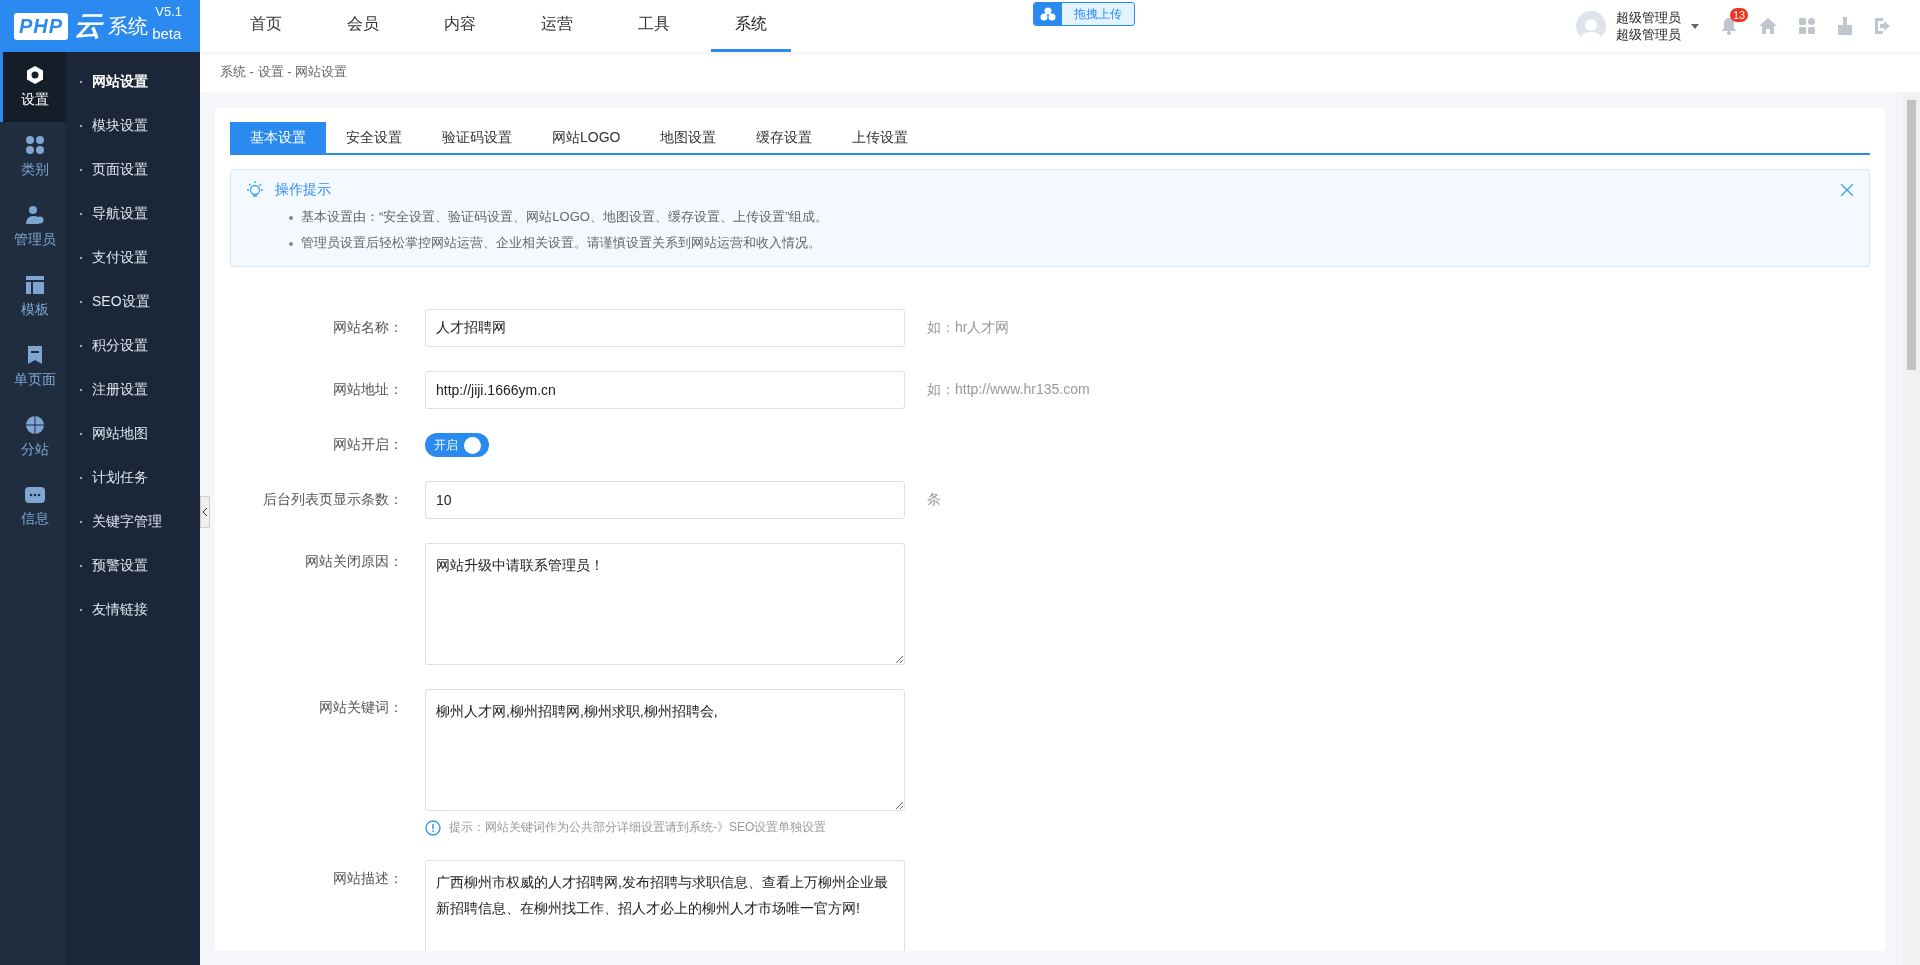 Image resolution: width=1920 pixels, height=965 pixels. Describe the element at coordinates (665, 905) in the screenshot. I see `textarea-field: 广西柳州市权威的人才招聘网,发布招聘与求职信息、查看上万柳州企业最新招聘信息、在柳州找工作、招人才必上的柳州人才市场唯一官方网!` at that location.